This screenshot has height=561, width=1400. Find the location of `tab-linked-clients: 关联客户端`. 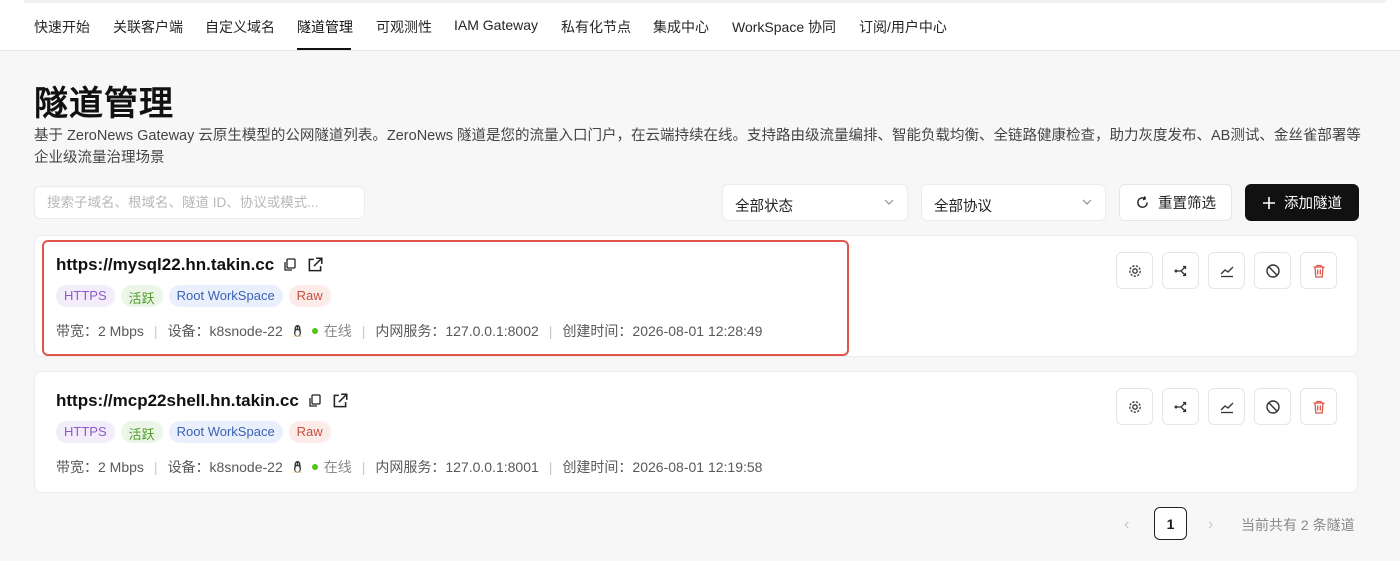

tab-linked-clients: 关联客户端 is located at coordinates (148, 27).